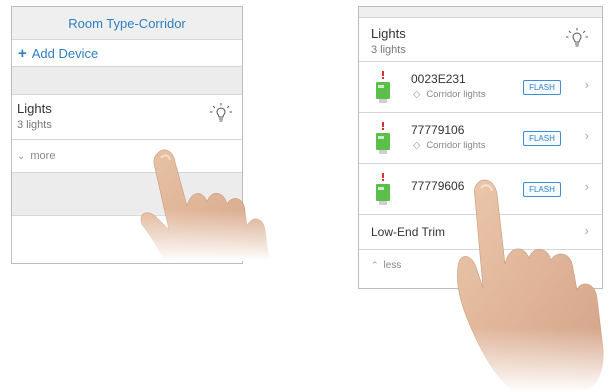  Describe the element at coordinates (480, 265) in the screenshot. I see `less-toggle: ⌃ less` at that location.